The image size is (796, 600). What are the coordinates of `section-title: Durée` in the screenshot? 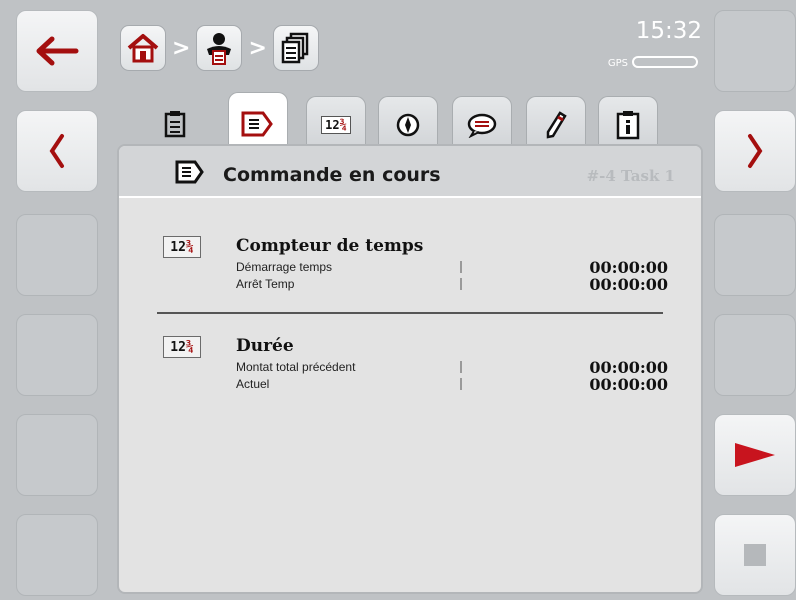 It's located at (265, 346).